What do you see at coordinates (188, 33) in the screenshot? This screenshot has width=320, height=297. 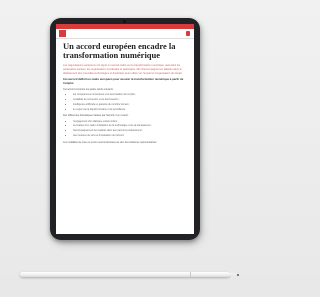 I see `nav-cta-button` at bounding box center [188, 33].